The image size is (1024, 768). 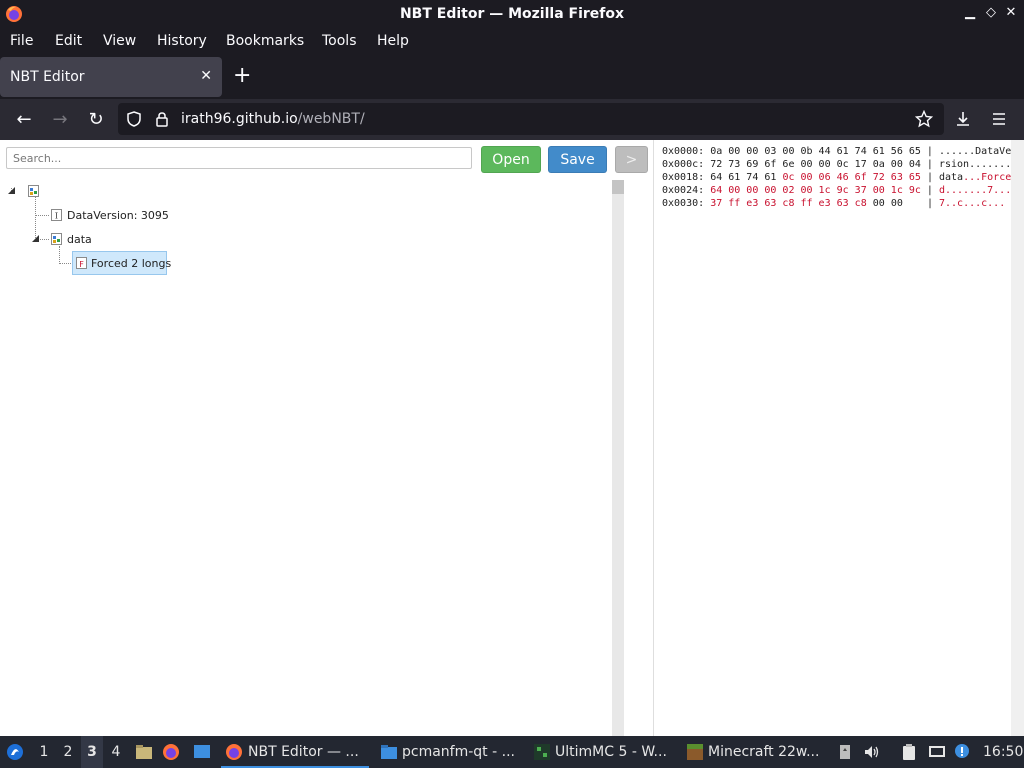 I want to click on back-button: ←, so click(x=24, y=120).